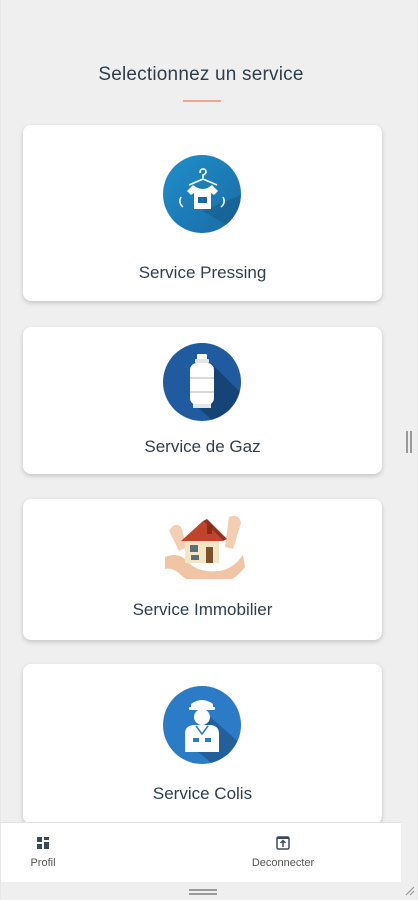 The image size is (418, 900). I want to click on house-in-hands-icon, so click(204, 548).